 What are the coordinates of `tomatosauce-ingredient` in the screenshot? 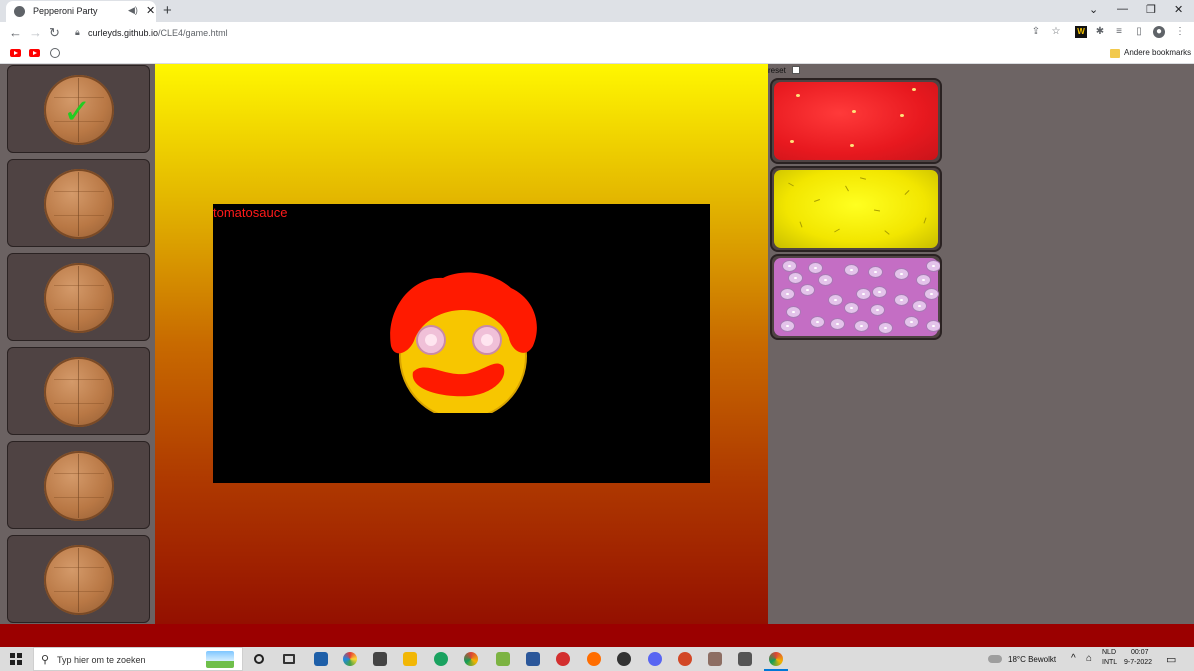 It's located at (856, 121).